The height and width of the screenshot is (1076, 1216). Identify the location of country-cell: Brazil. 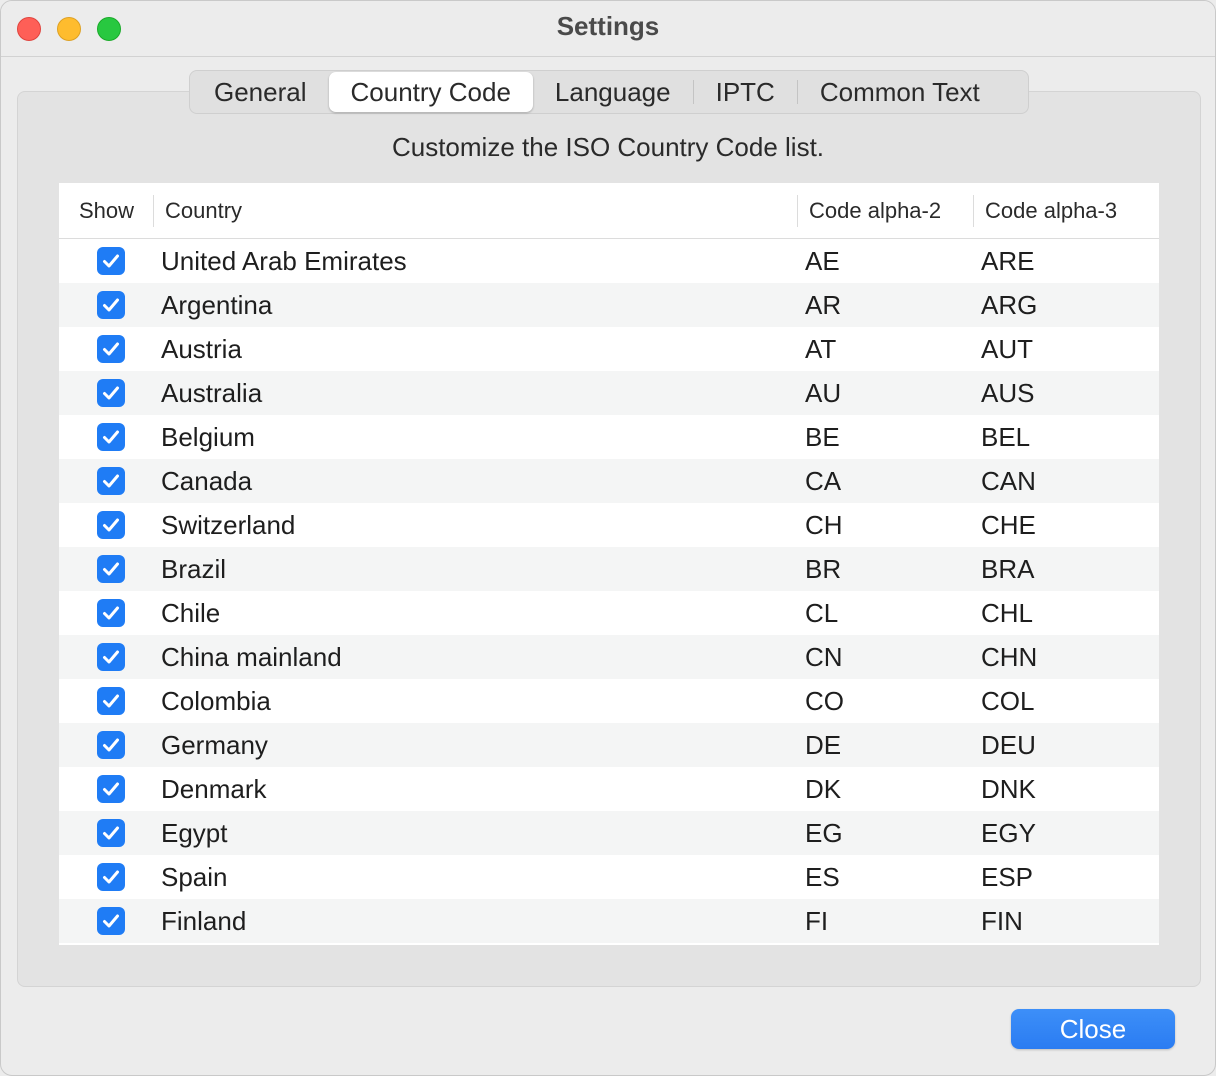
(194, 569).